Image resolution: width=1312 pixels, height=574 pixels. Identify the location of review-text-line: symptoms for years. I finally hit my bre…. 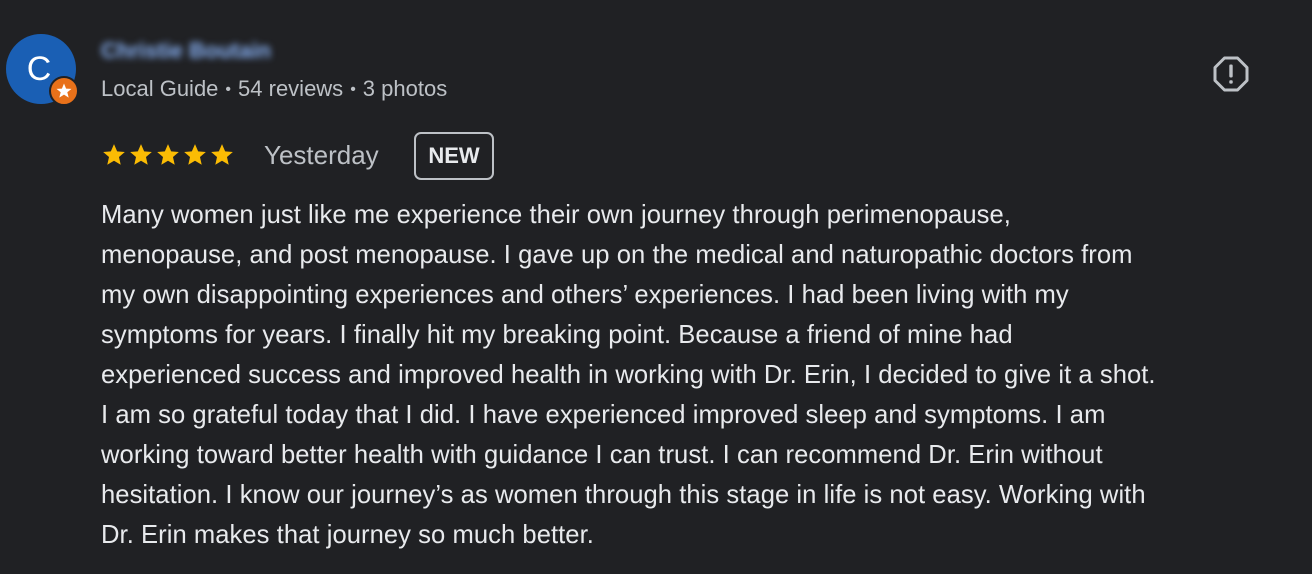
(557, 335).